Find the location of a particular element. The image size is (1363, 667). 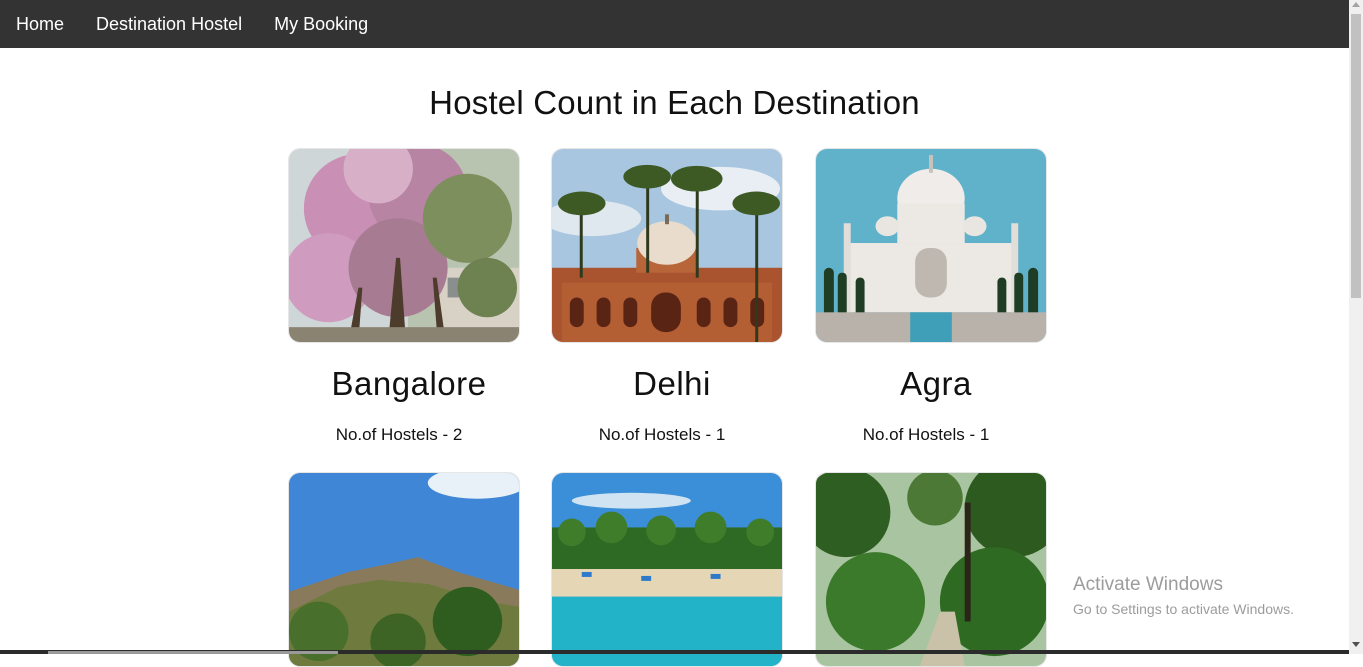

destination-card-bangalore: Bangalore No.of Hostels - 2 is located at coordinates (404, 296).